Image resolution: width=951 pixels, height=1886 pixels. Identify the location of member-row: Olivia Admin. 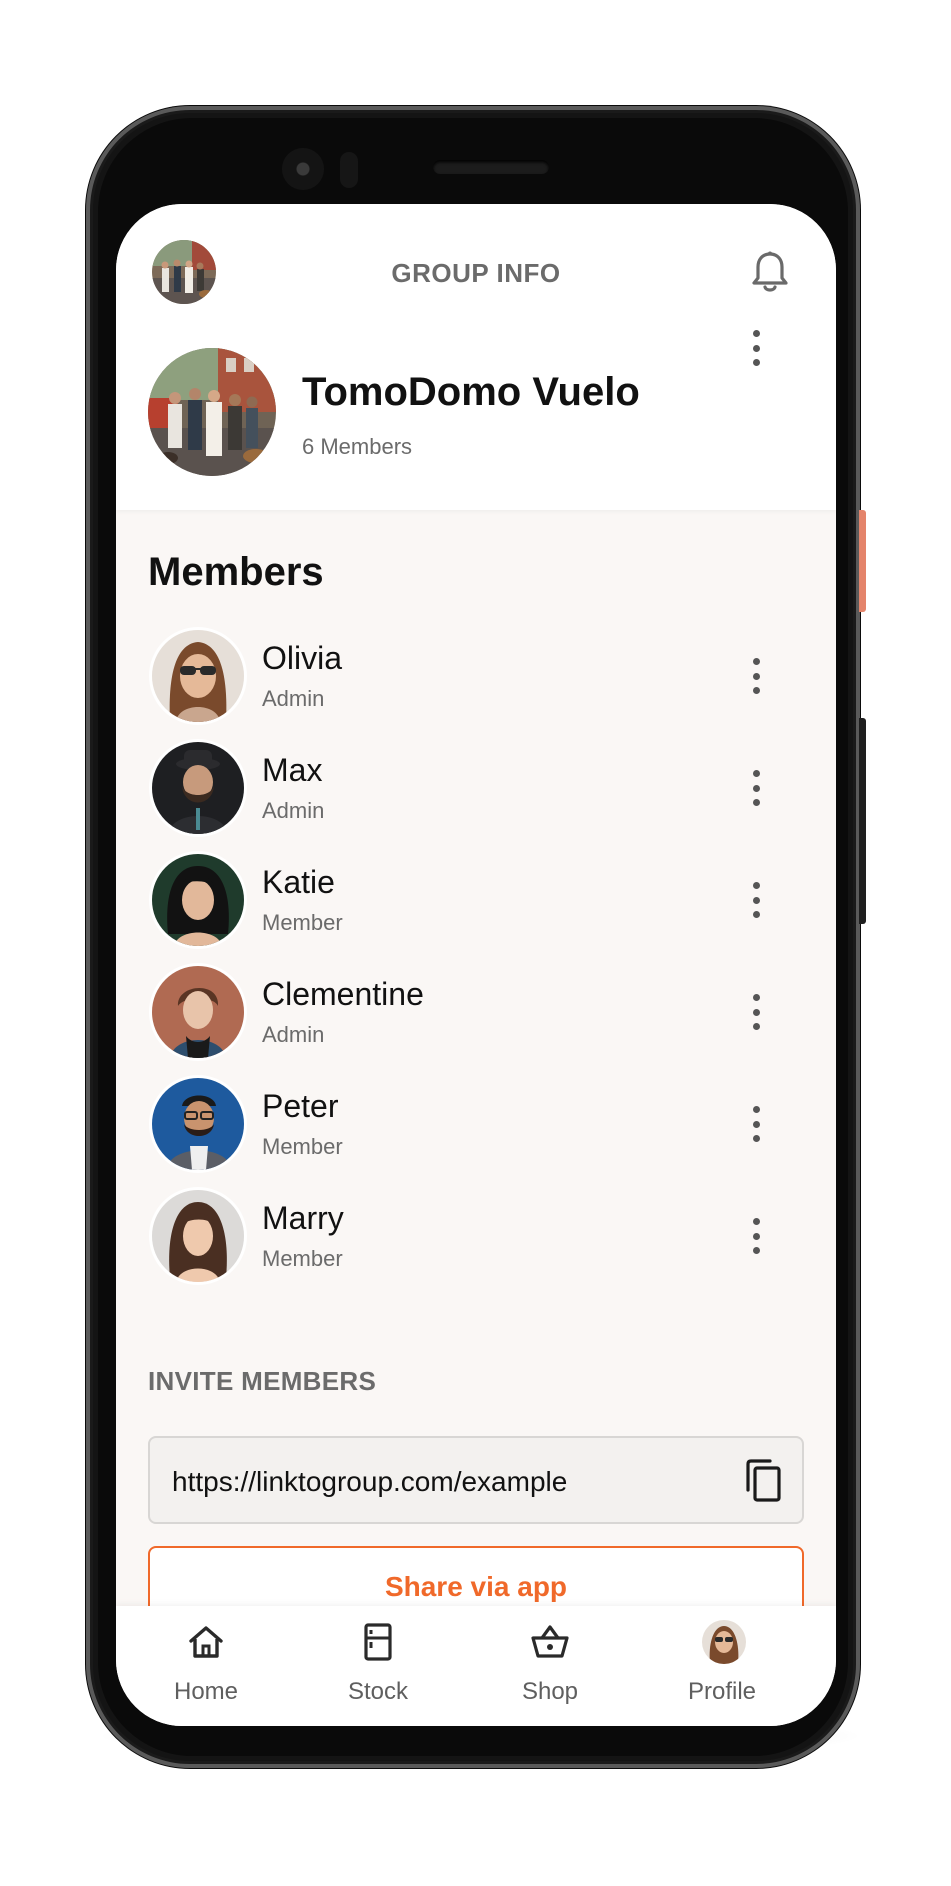
(476, 680).